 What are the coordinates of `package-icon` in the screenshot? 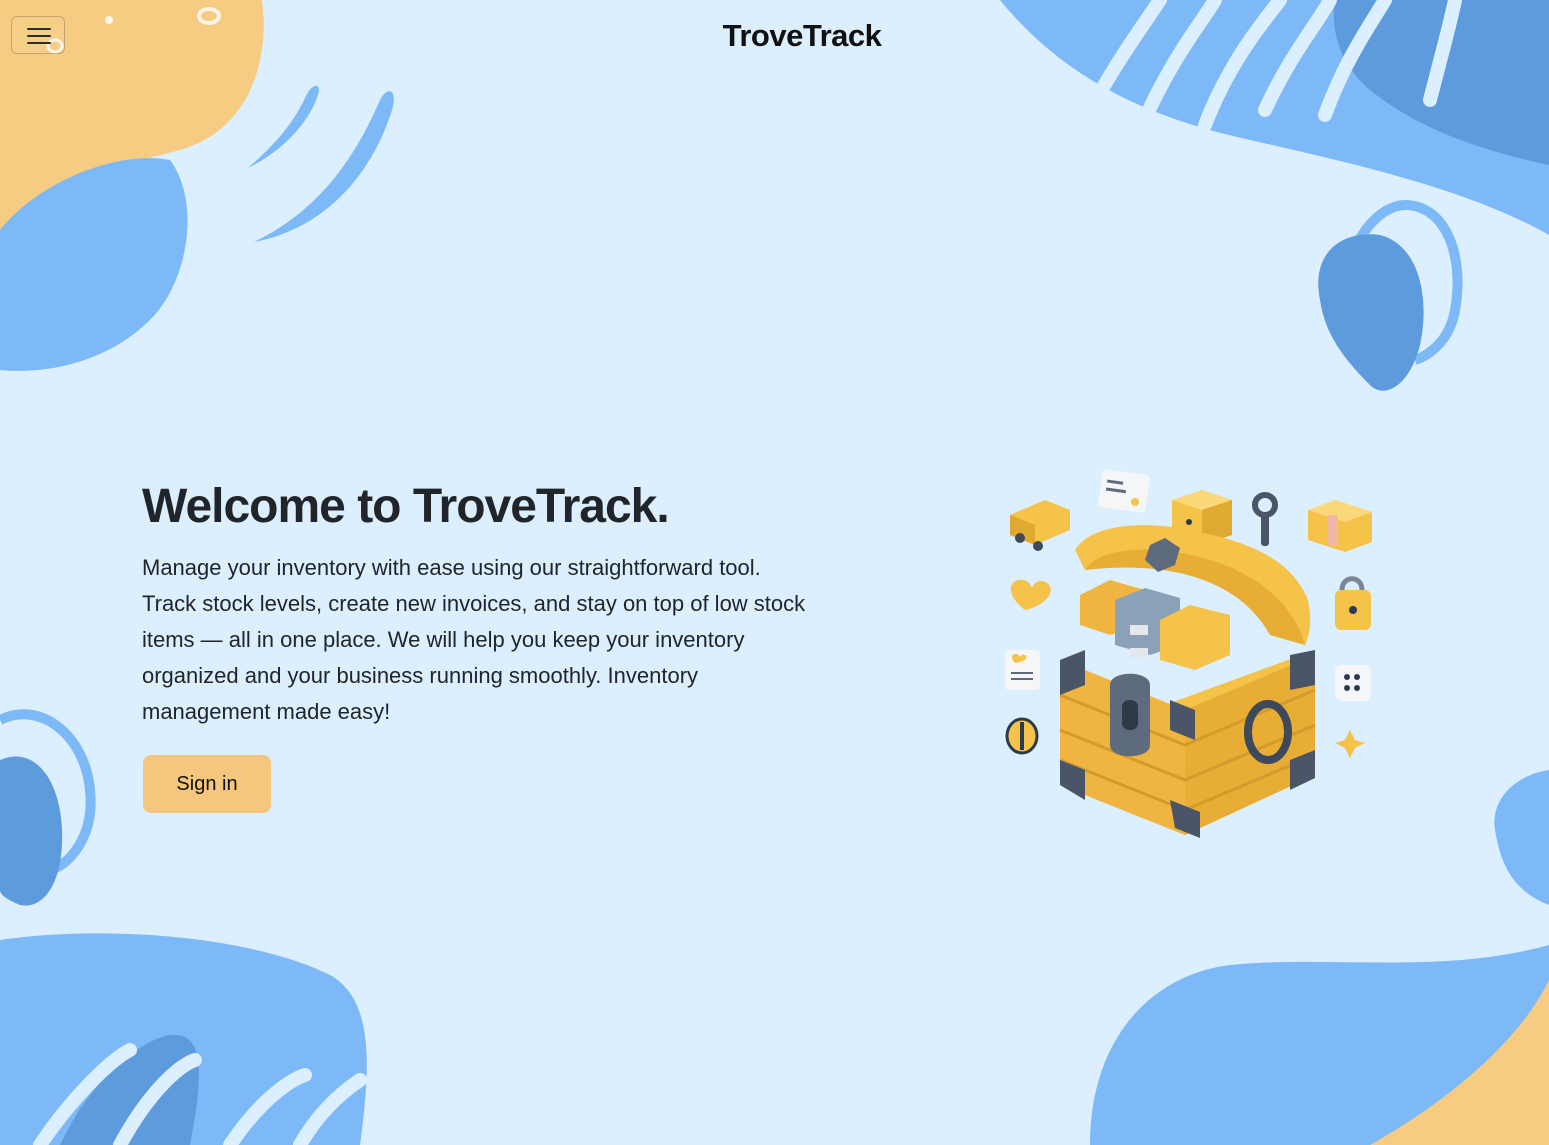 It's located at (1340, 526).